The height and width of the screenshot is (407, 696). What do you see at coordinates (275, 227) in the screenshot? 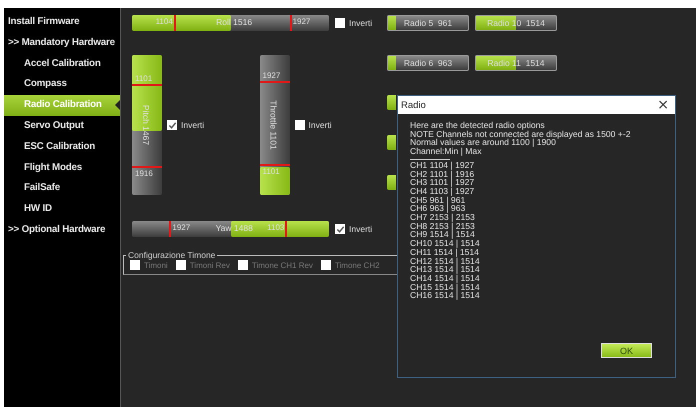
I see `limit-value: 1103` at bounding box center [275, 227].